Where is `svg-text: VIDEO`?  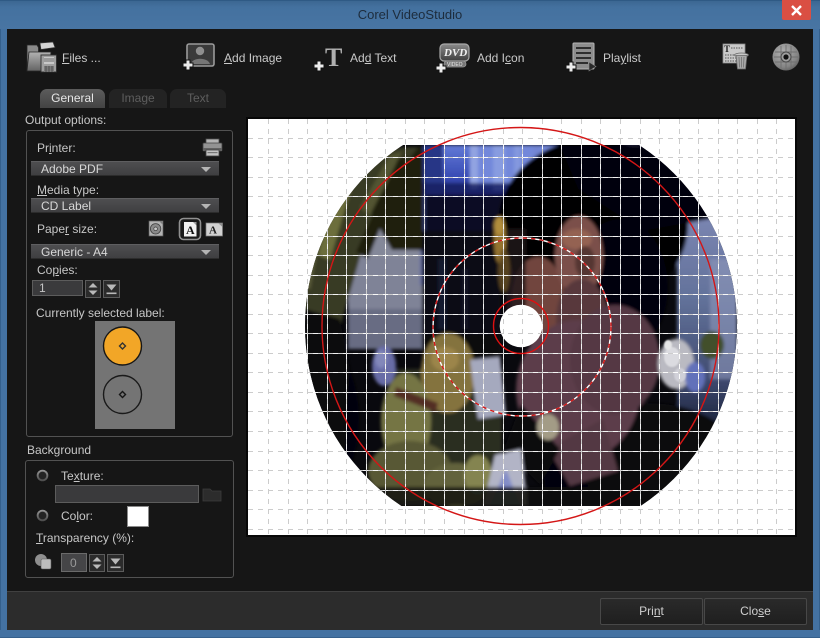
svg-text: VIDEO is located at coordinates (455, 65).